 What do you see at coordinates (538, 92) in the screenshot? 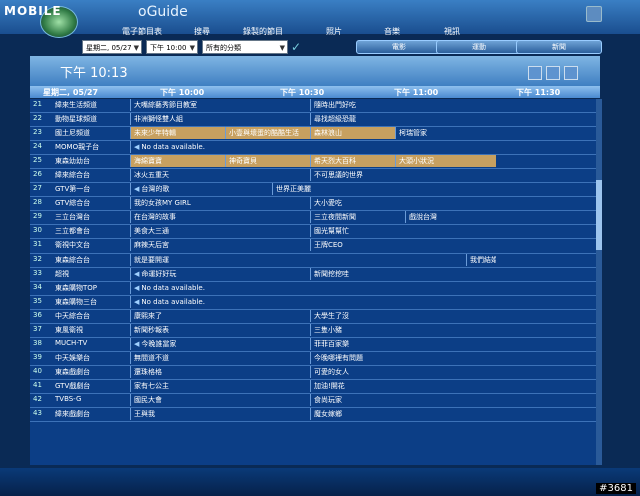
I see `header-time-4: 下午 11:30` at bounding box center [538, 92].